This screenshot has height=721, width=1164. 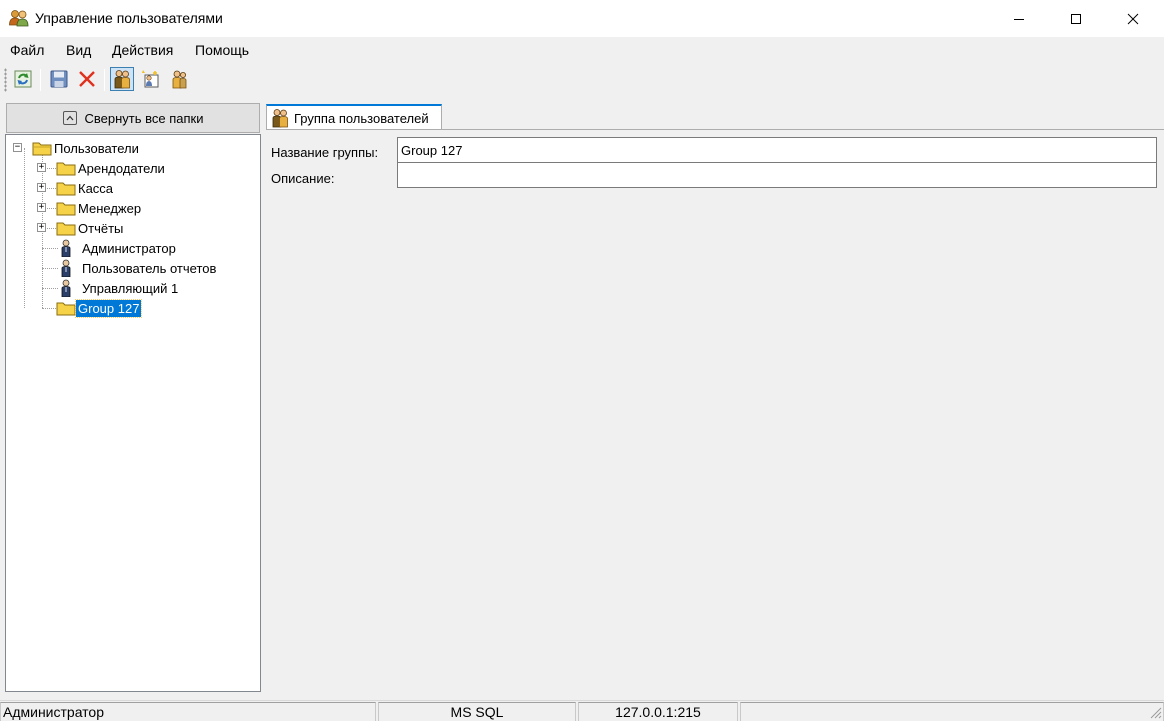 I want to click on tree-item-label: Касса, so click(x=96, y=188).